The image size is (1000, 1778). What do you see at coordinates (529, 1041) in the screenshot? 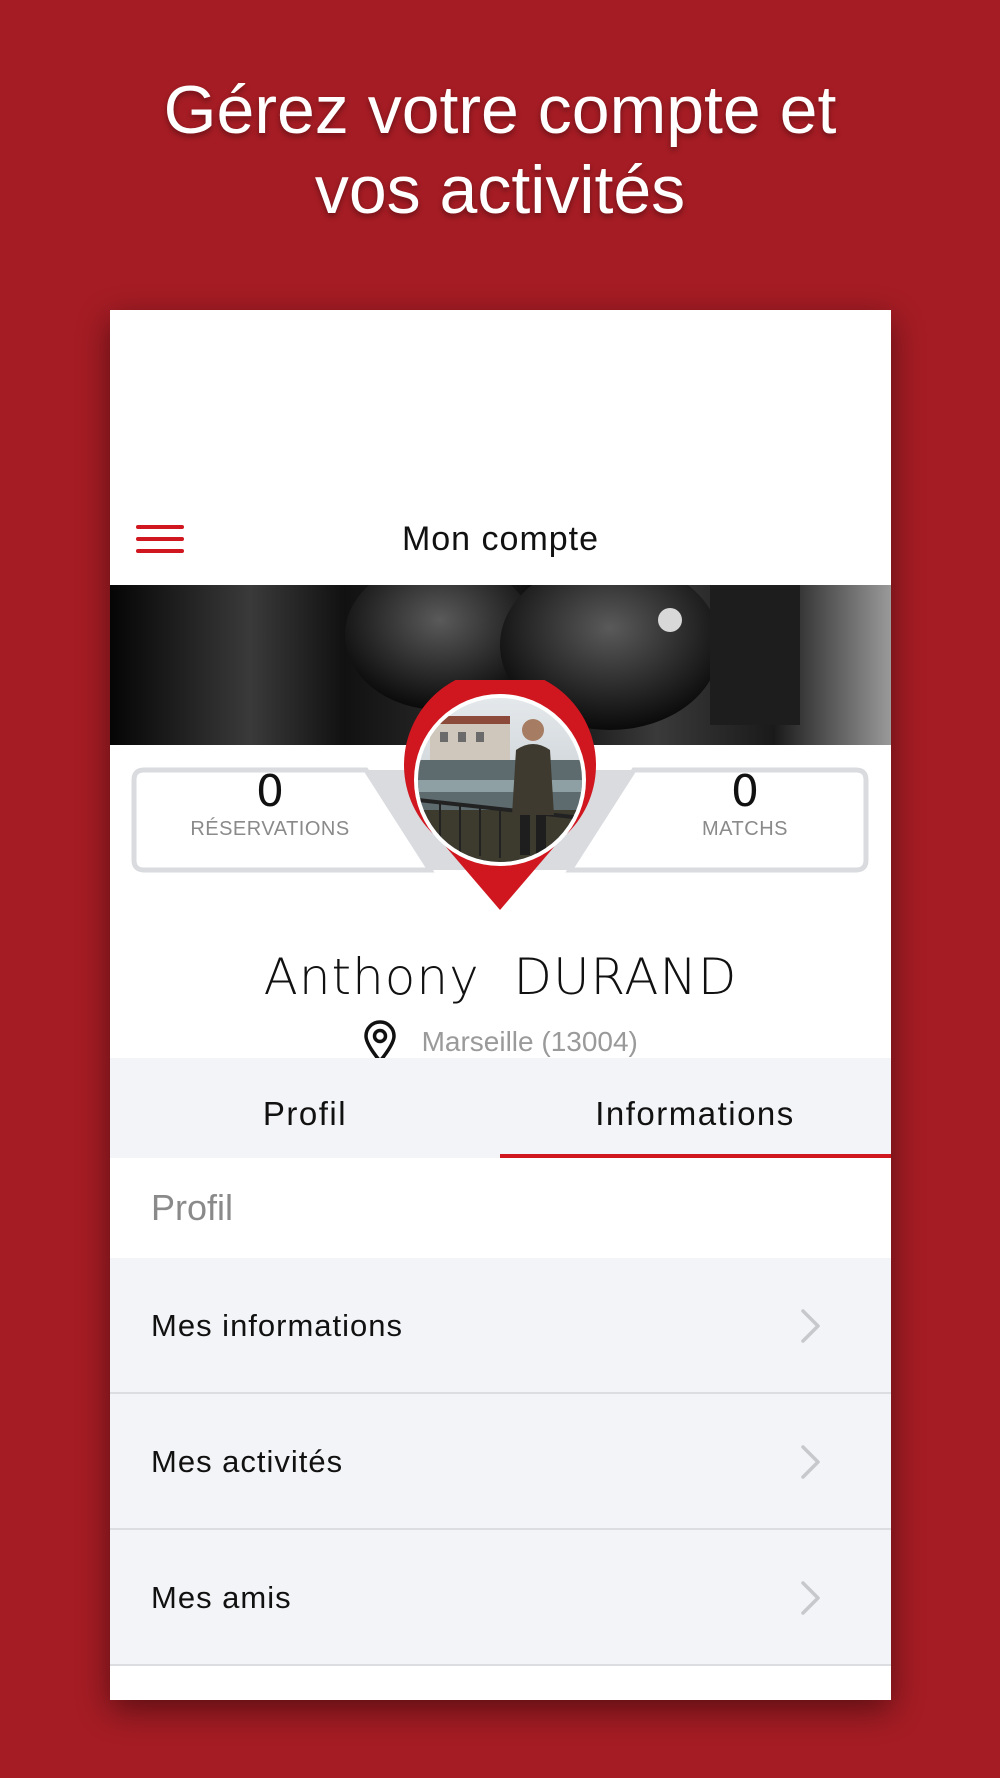
I see `location-text: Marseille (13004)` at bounding box center [529, 1041].